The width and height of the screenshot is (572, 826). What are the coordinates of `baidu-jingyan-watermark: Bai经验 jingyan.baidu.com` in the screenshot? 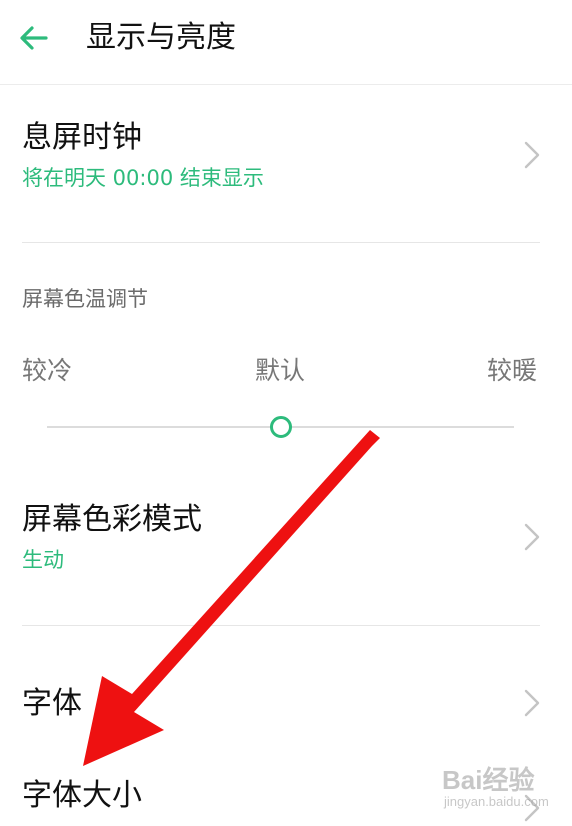 It's located at (501, 785).